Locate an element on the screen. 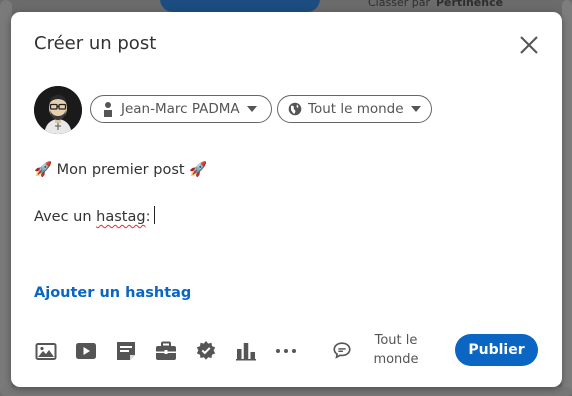 The height and width of the screenshot is (396, 572). celebrate-button is located at coordinates (206, 351).